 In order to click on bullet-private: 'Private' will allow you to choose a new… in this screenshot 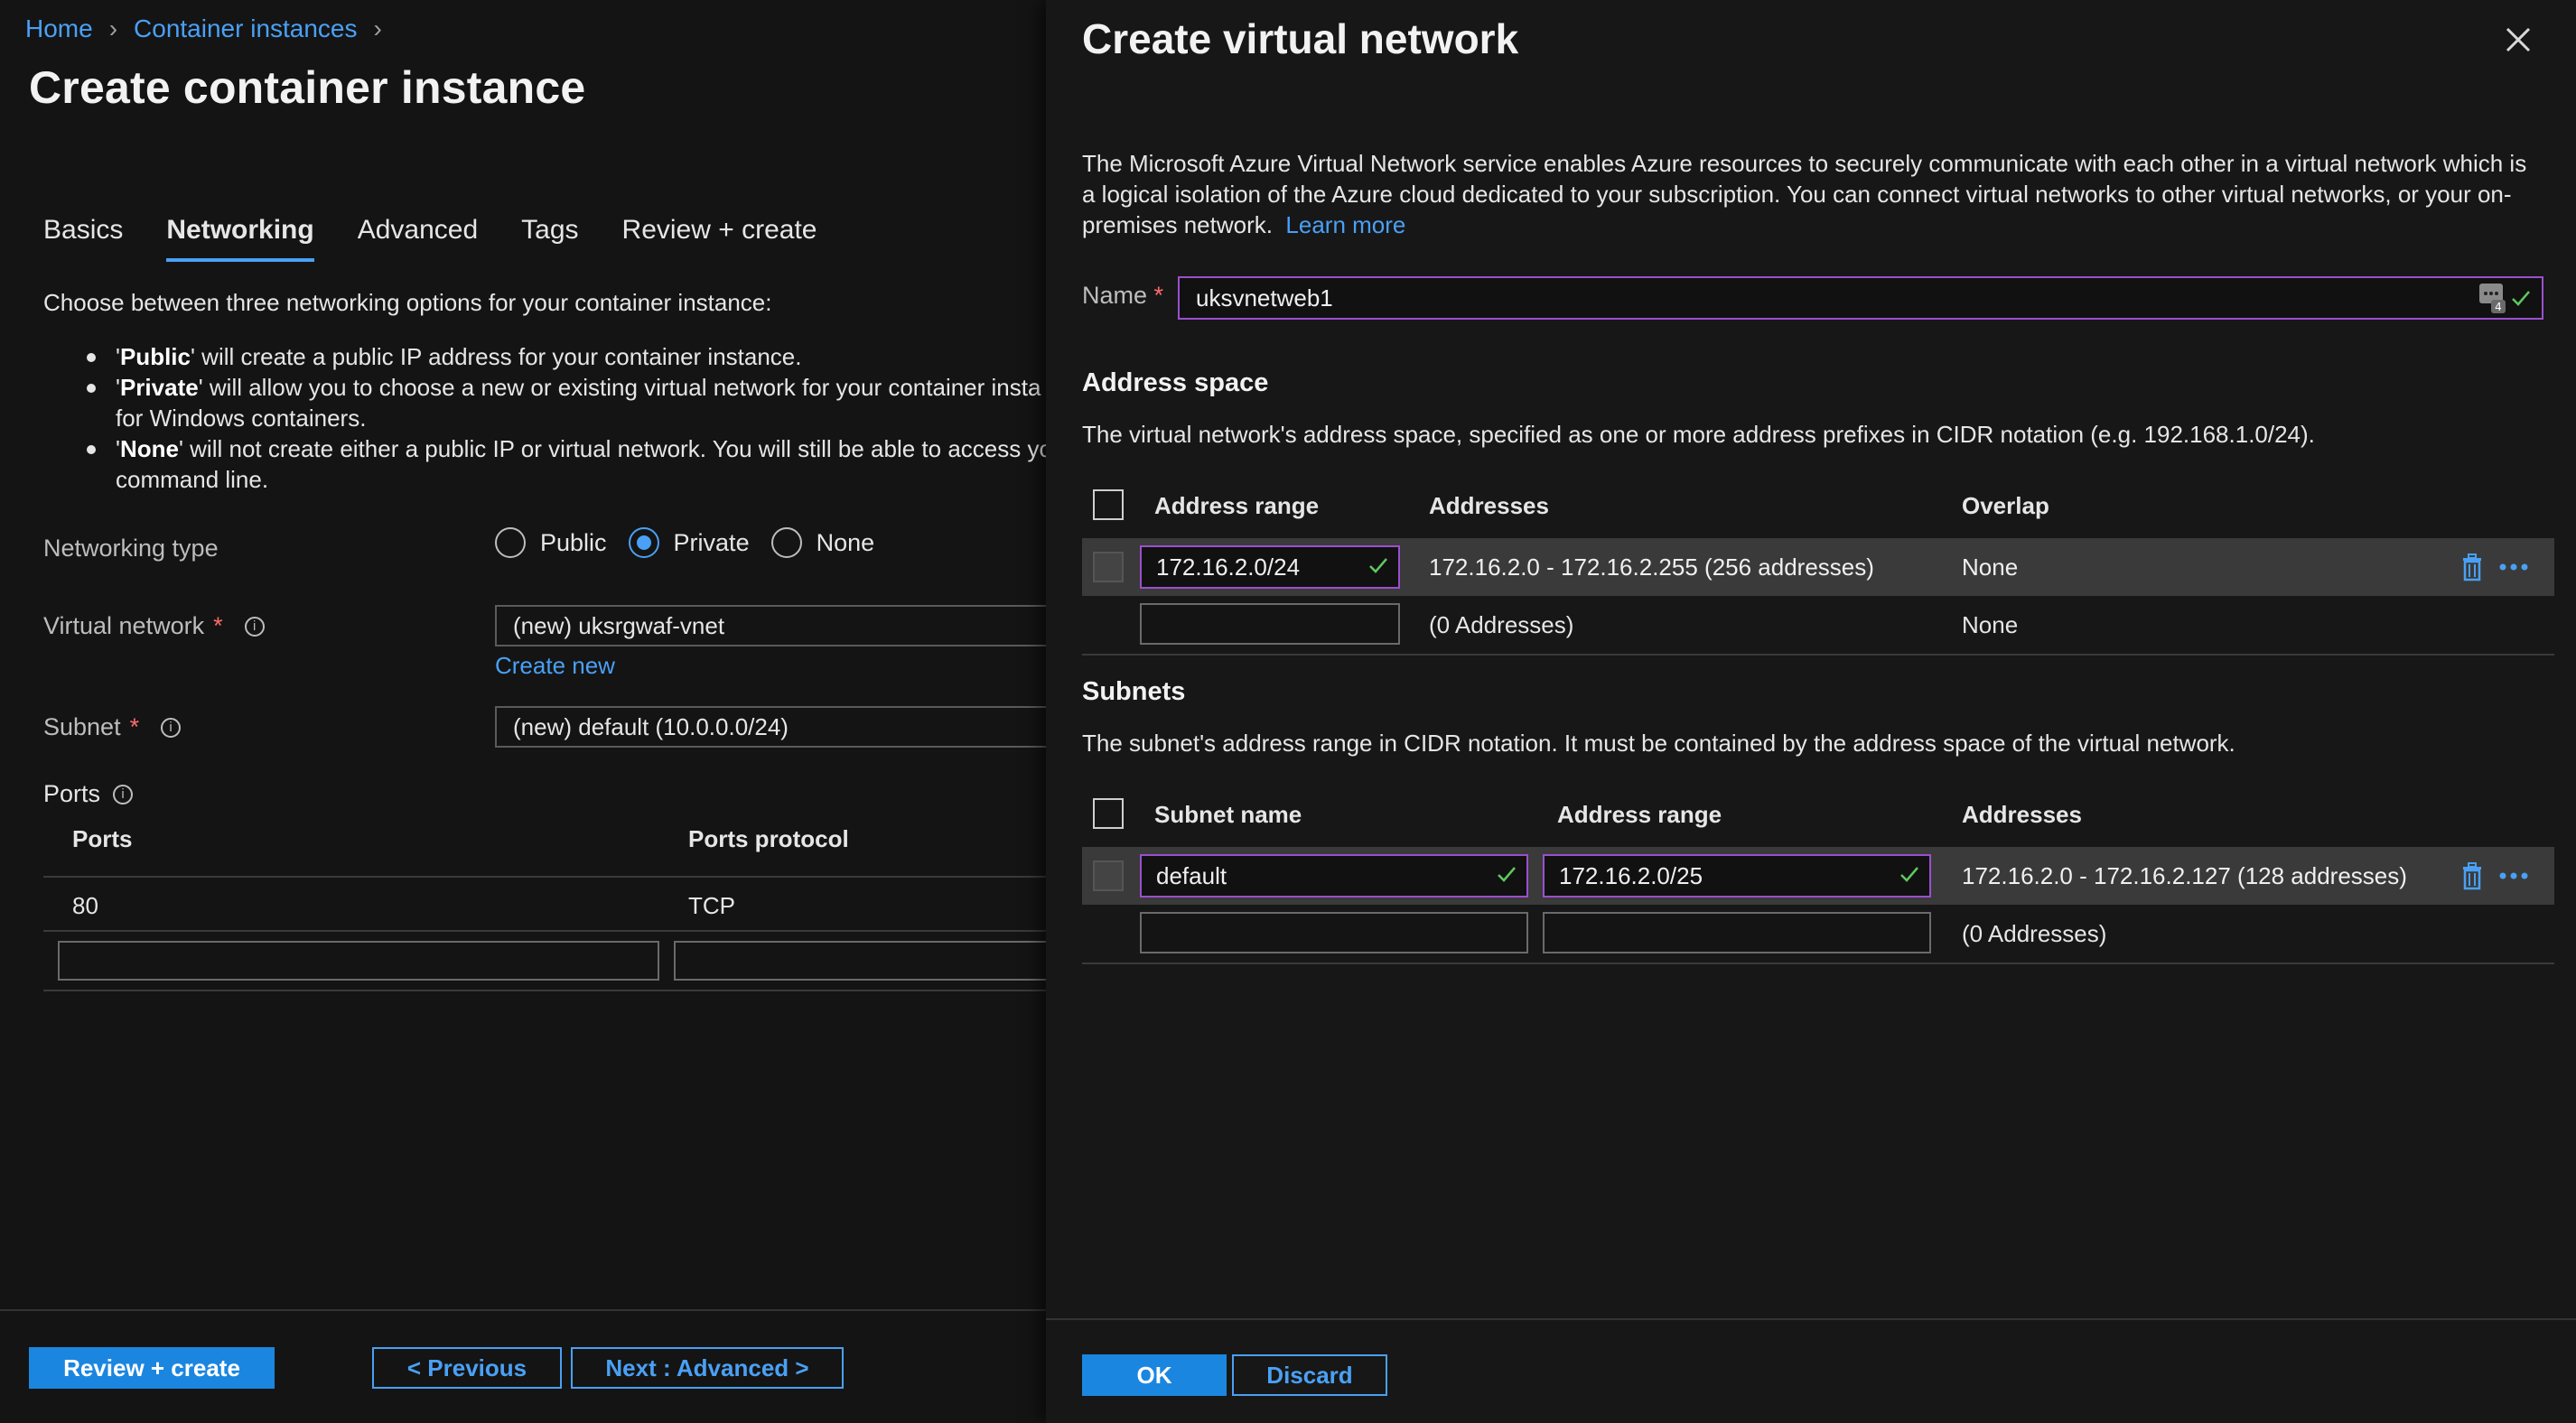, I will do `click(563, 387)`.